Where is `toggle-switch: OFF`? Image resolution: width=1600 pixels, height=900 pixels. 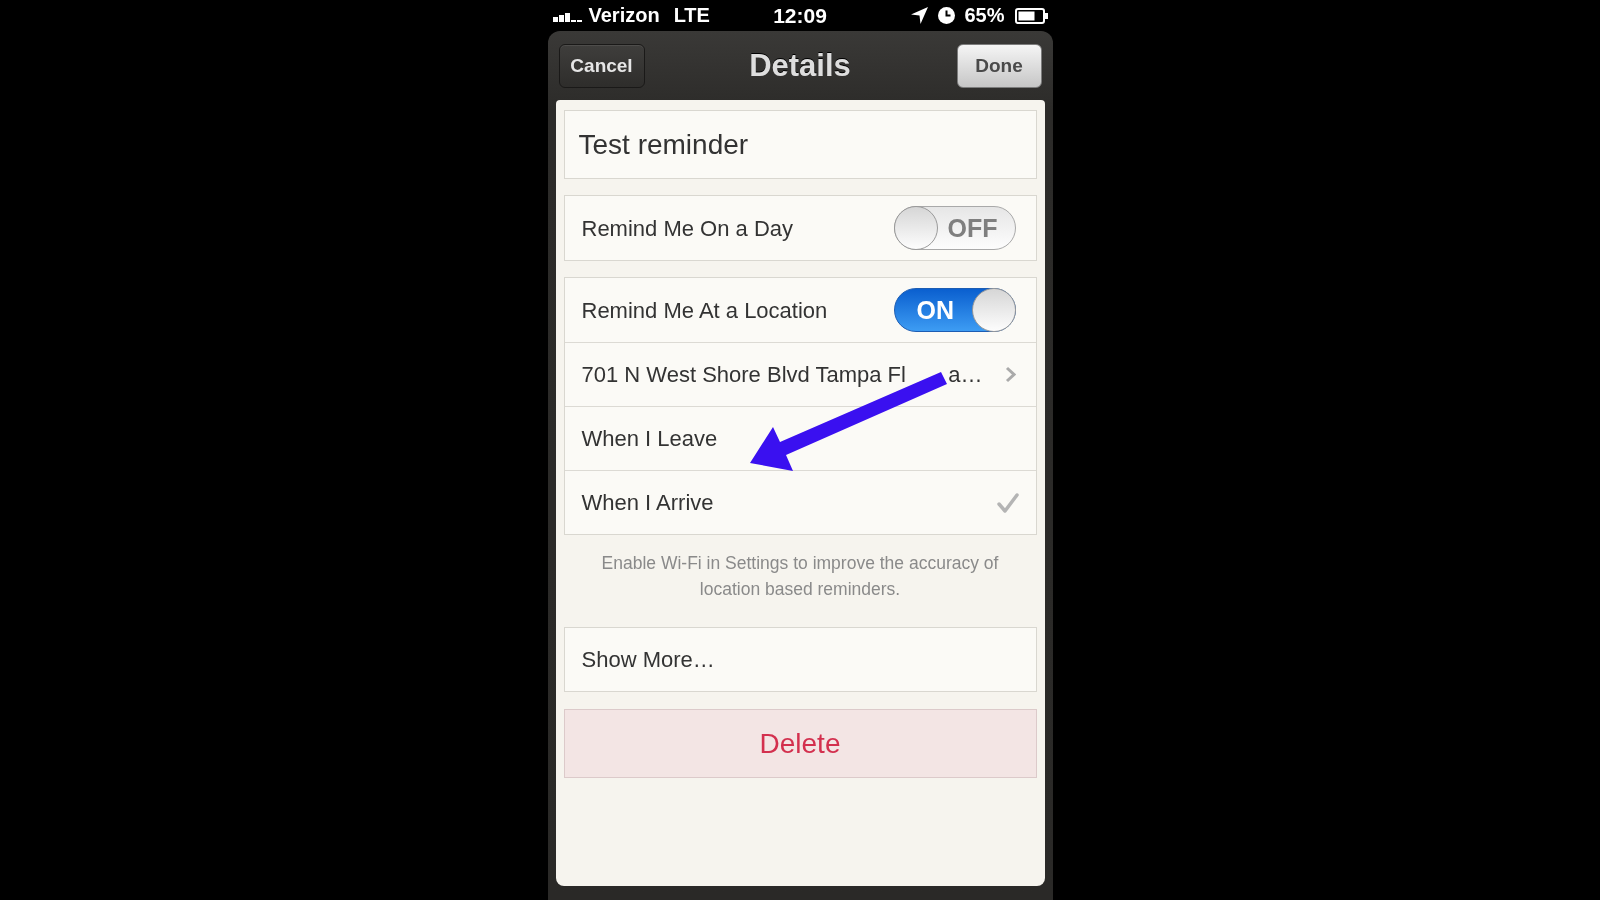
toggle-switch: OFF is located at coordinates (954, 228).